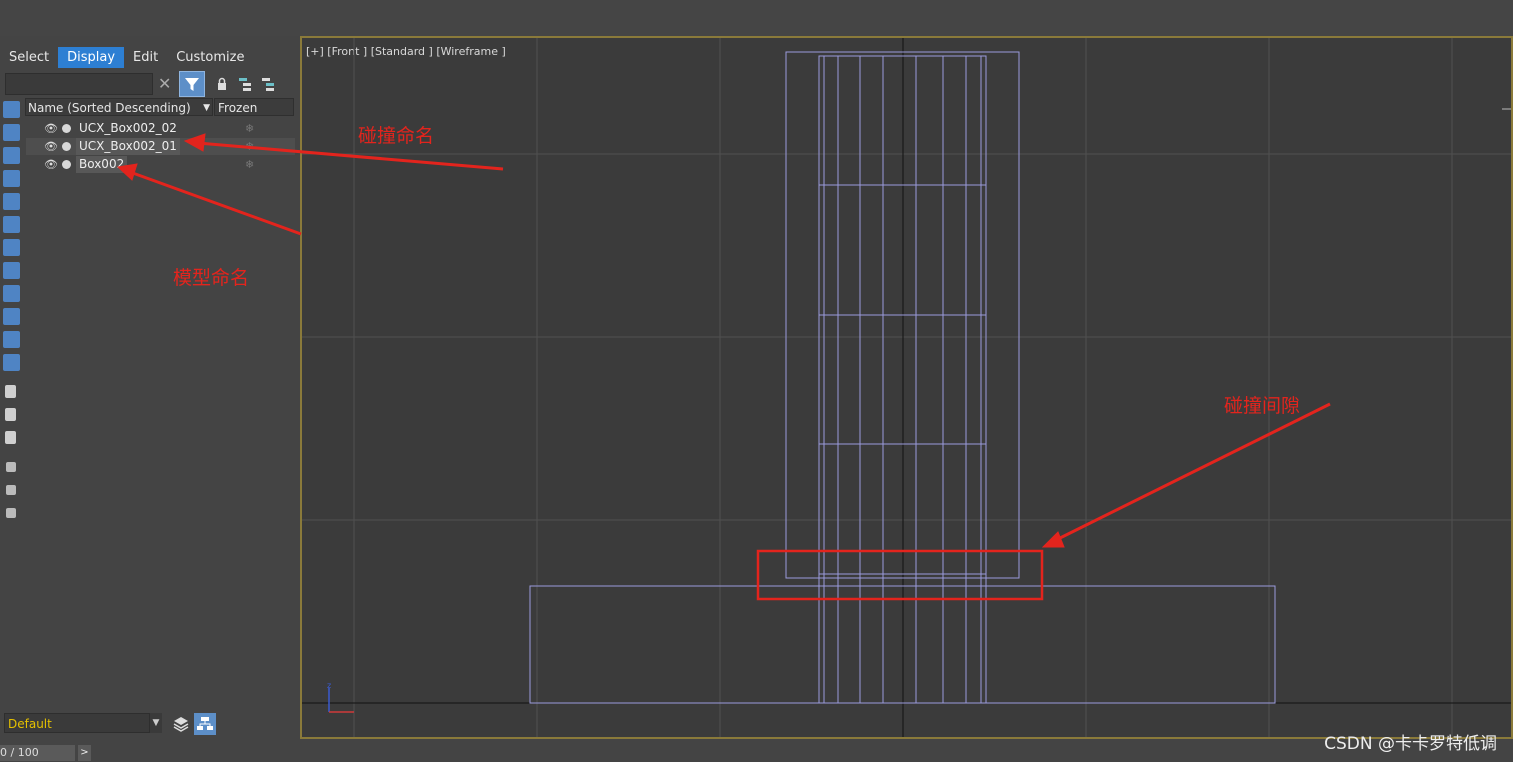 The image size is (1513, 762). I want to click on annotation-model-naming: 模型命名, so click(211, 278).